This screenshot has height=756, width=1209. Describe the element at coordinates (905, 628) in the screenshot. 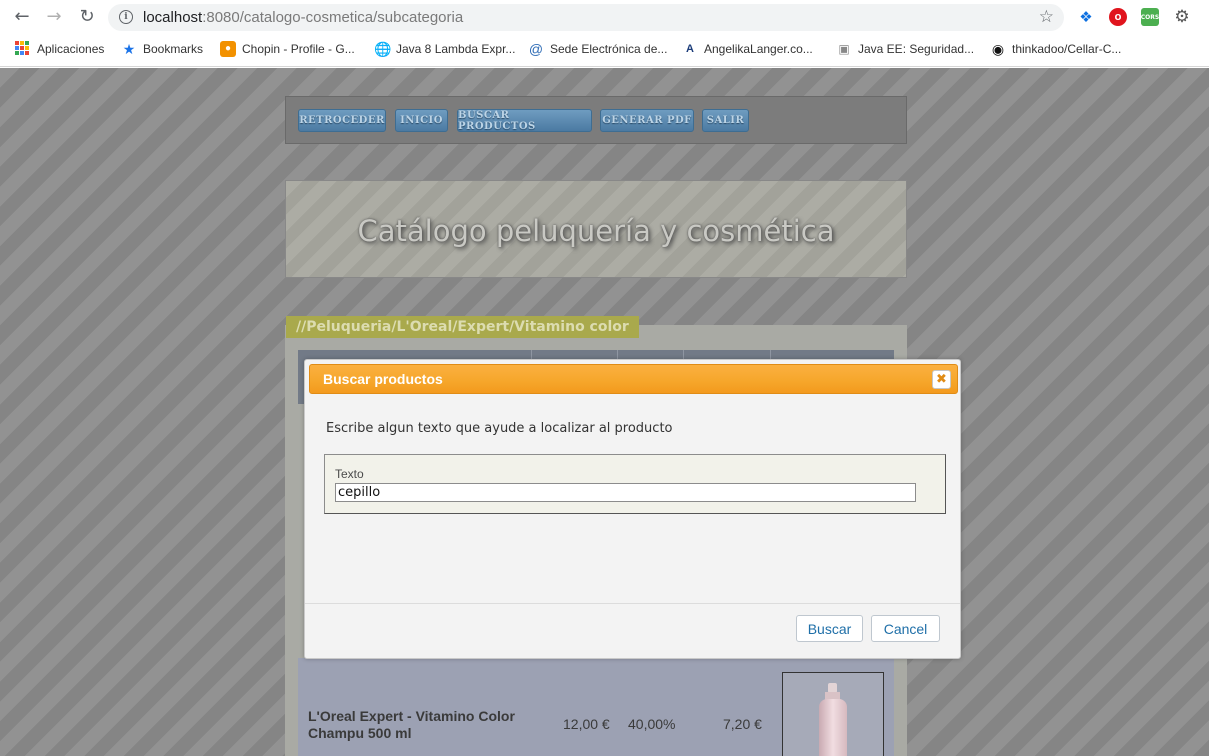

I see `cancel-button: Cancel` at that location.